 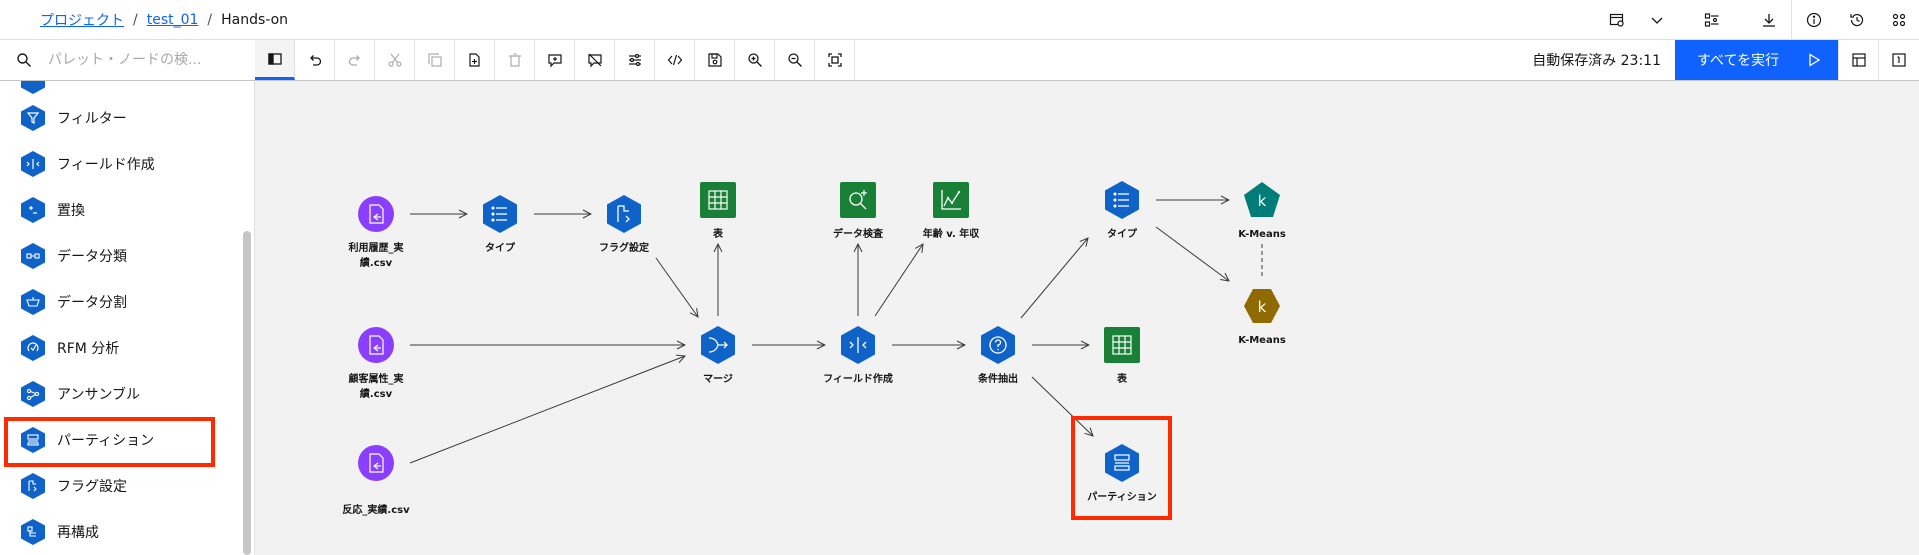 What do you see at coordinates (120, 118) in the screenshot?
I see `palette-item-filter: フィルター` at bounding box center [120, 118].